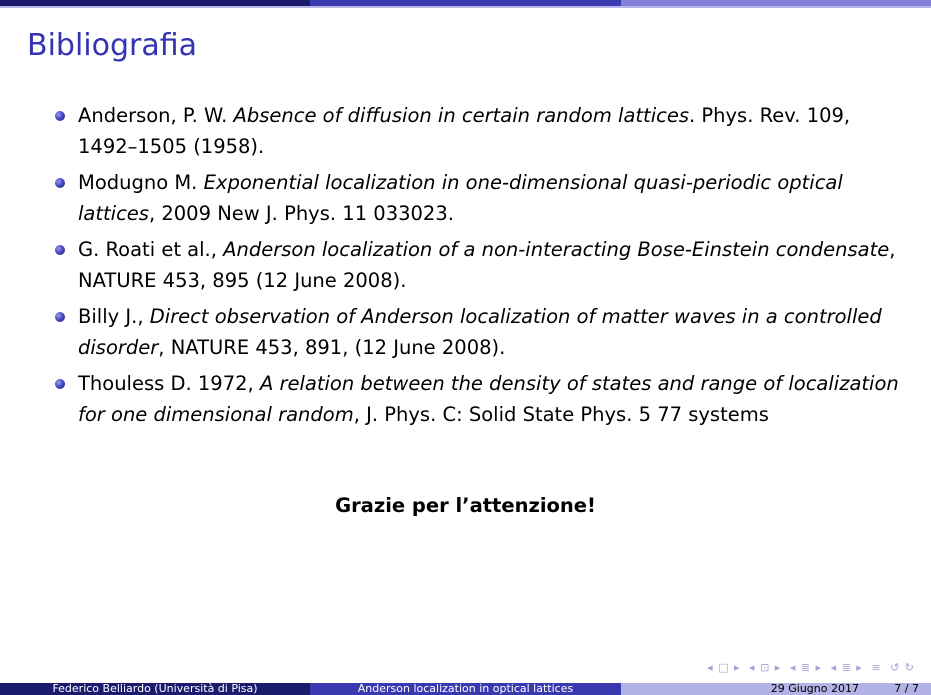 Image resolution: width=931 pixels, height=695 pixels. What do you see at coordinates (114, 316) in the screenshot?
I see `reference-authors: Billy J.,` at bounding box center [114, 316].